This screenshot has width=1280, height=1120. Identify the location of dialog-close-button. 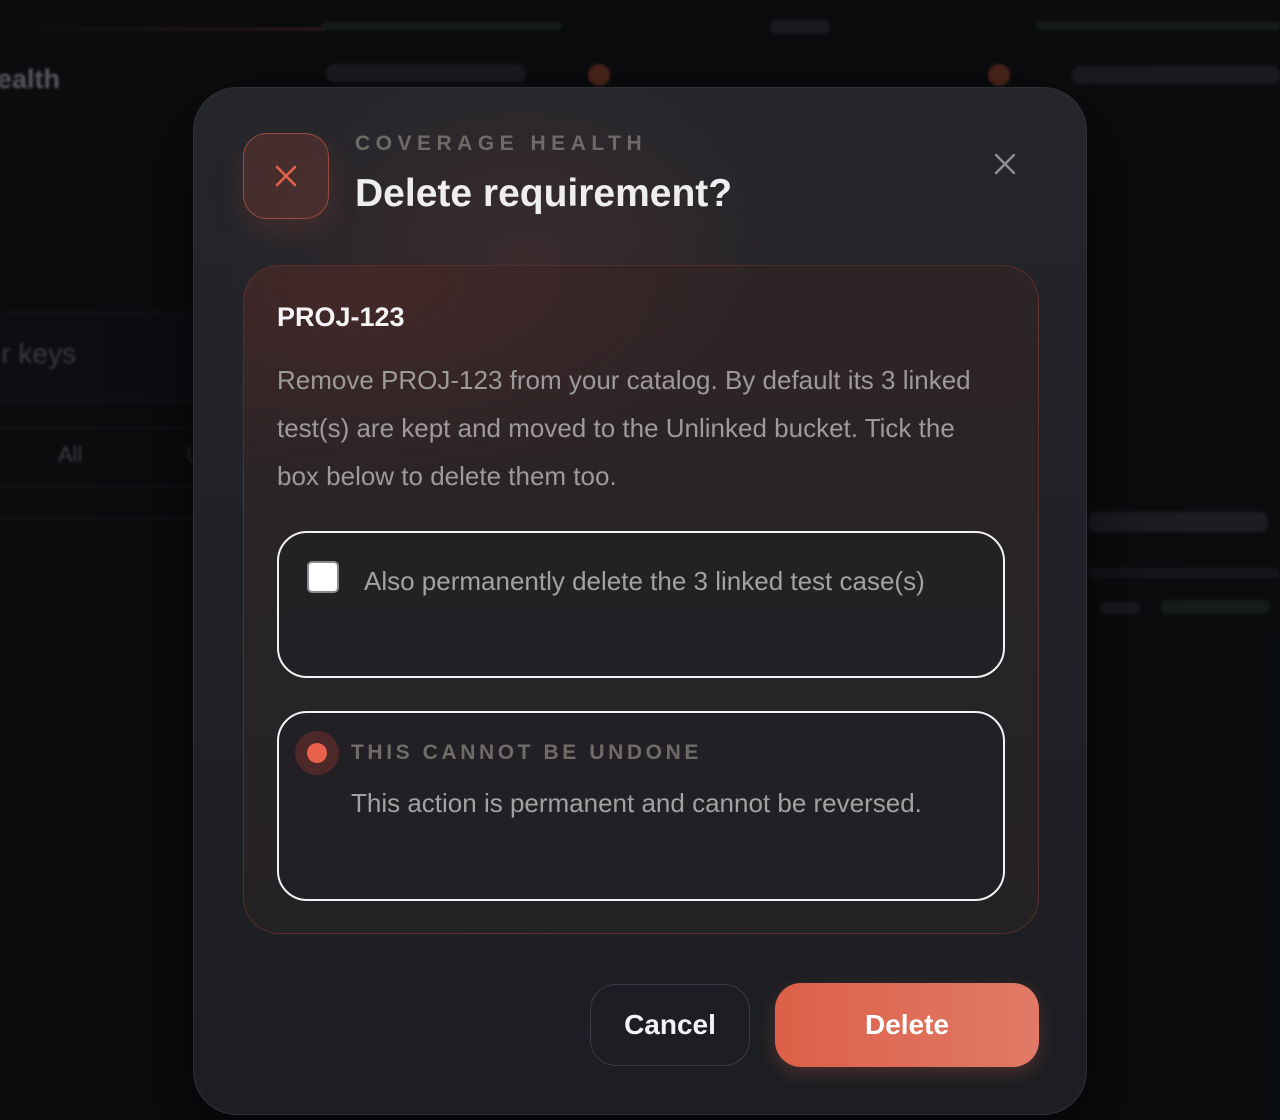
(1005, 164).